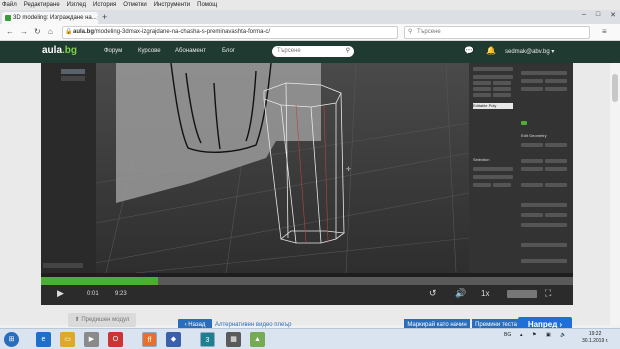 This screenshot has height=349, width=620. Describe the element at coordinates (149, 339) in the screenshot. I see `firefox-icon: ff` at that location.